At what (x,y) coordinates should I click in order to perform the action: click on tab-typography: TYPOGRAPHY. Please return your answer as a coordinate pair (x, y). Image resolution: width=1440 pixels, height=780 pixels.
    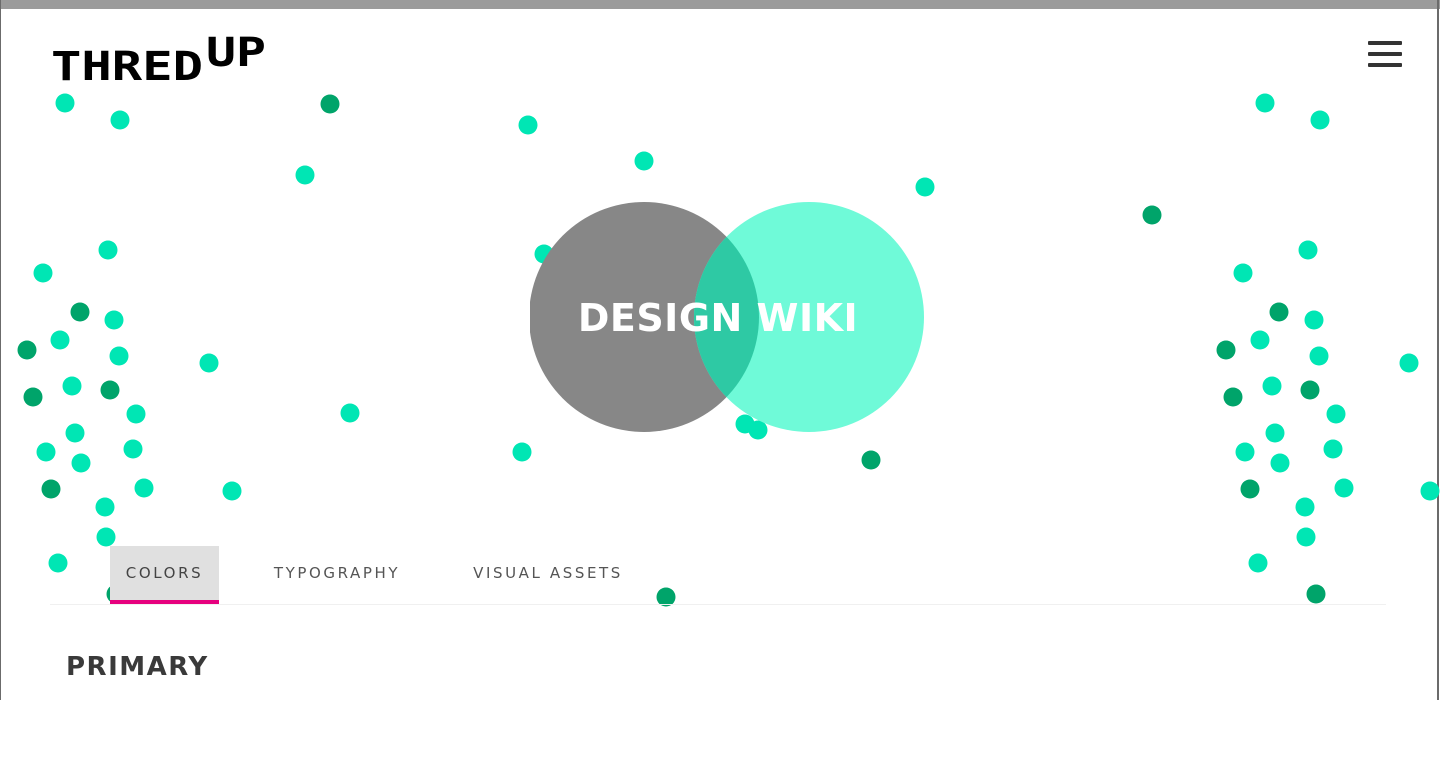
    Looking at the image, I should click on (337, 573).